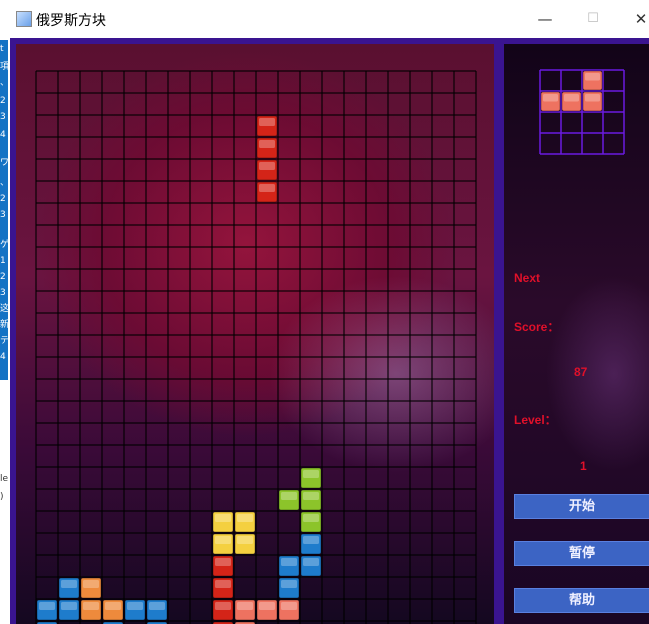 The image size is (649, 624). I want to click on close-button: ✕, so click(637, 19).